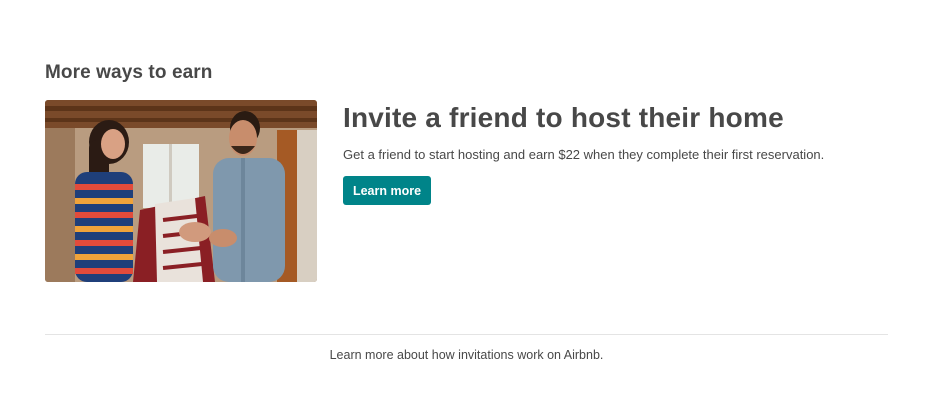  I want to click on promo-photo, so click(181, 191).